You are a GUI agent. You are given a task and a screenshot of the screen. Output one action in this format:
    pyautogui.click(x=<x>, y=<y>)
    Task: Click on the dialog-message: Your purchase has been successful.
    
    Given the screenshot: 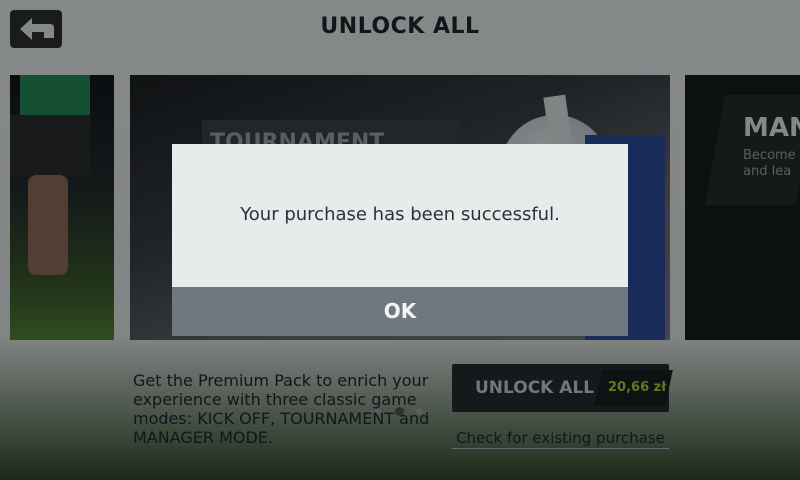 What is the action you would take?
    pyautogui.click(x=400, y=214)
    